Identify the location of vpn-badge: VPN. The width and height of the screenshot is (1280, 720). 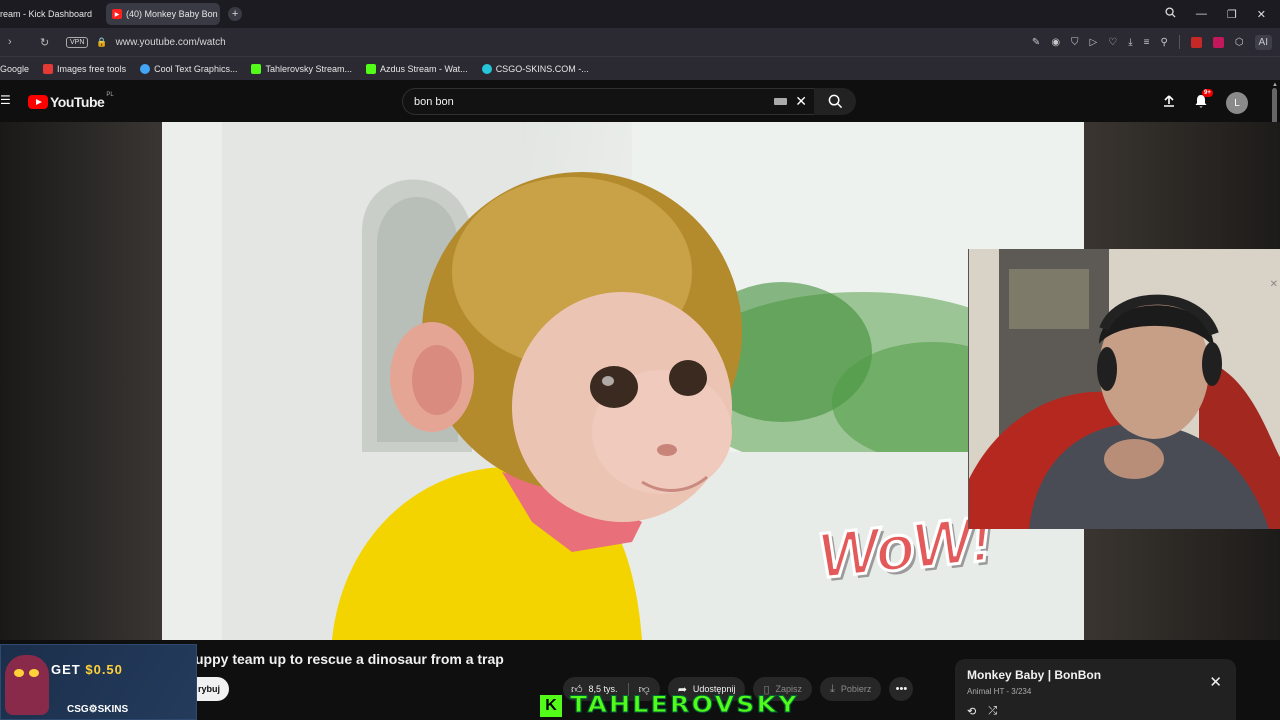
(77, 42).